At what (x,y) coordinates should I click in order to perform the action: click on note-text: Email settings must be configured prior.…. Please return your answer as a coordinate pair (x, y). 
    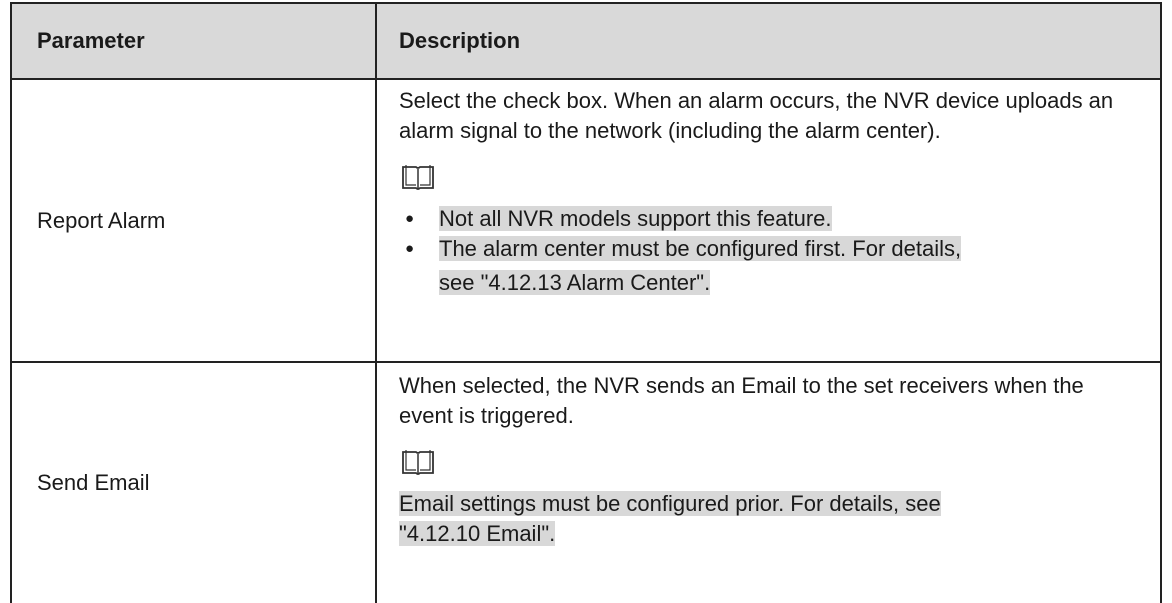
    Looking at the image, I should click on (670, 503).